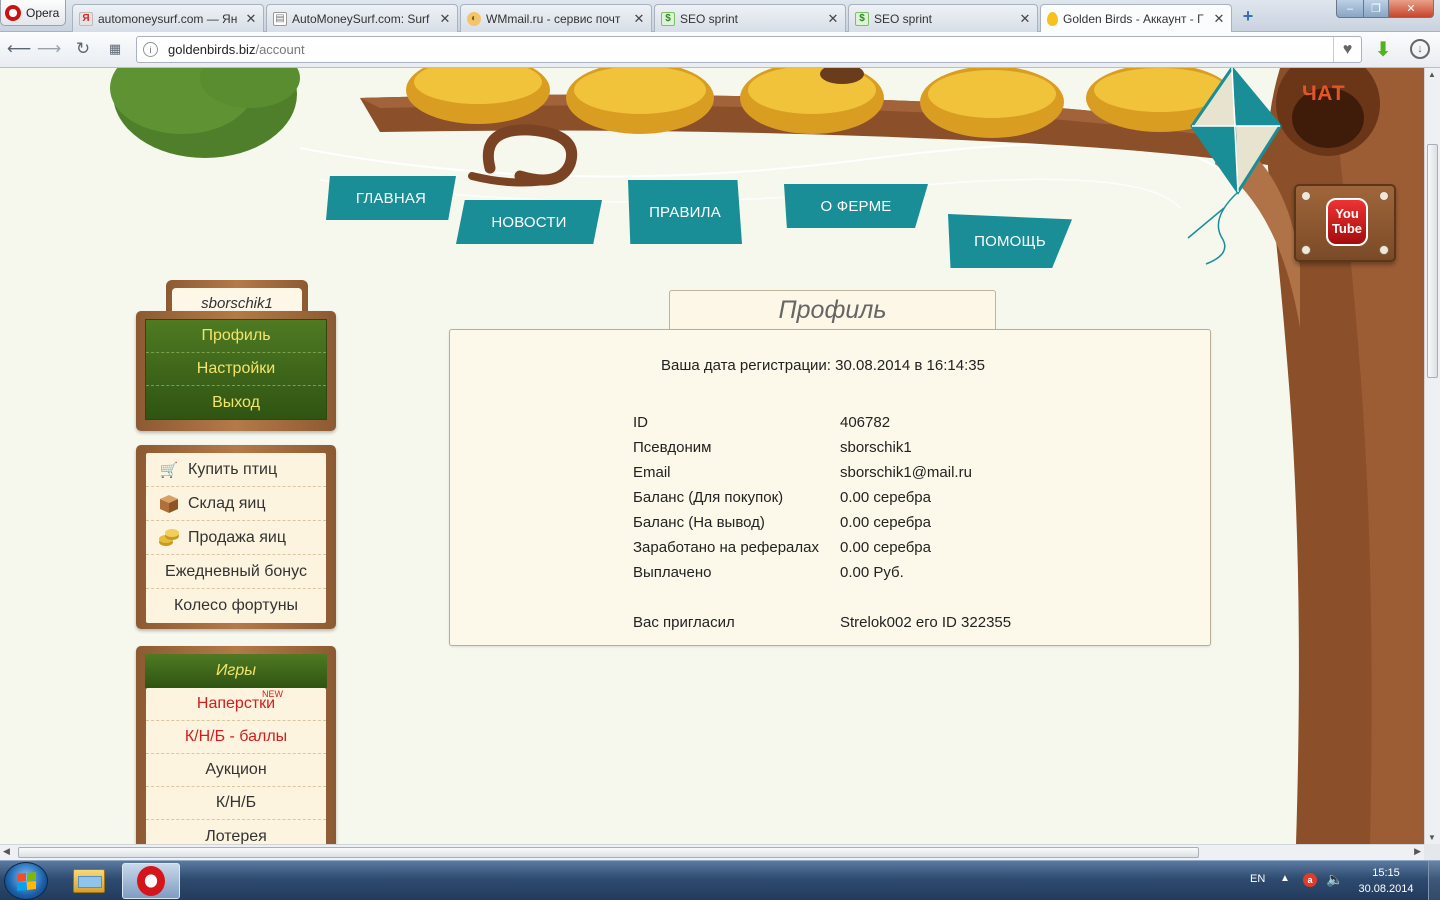  Describe the element at coordinates (750, 18) in the screenshot. I see `tab-seosprint-1: $ SEO sprint ✕` at that location.